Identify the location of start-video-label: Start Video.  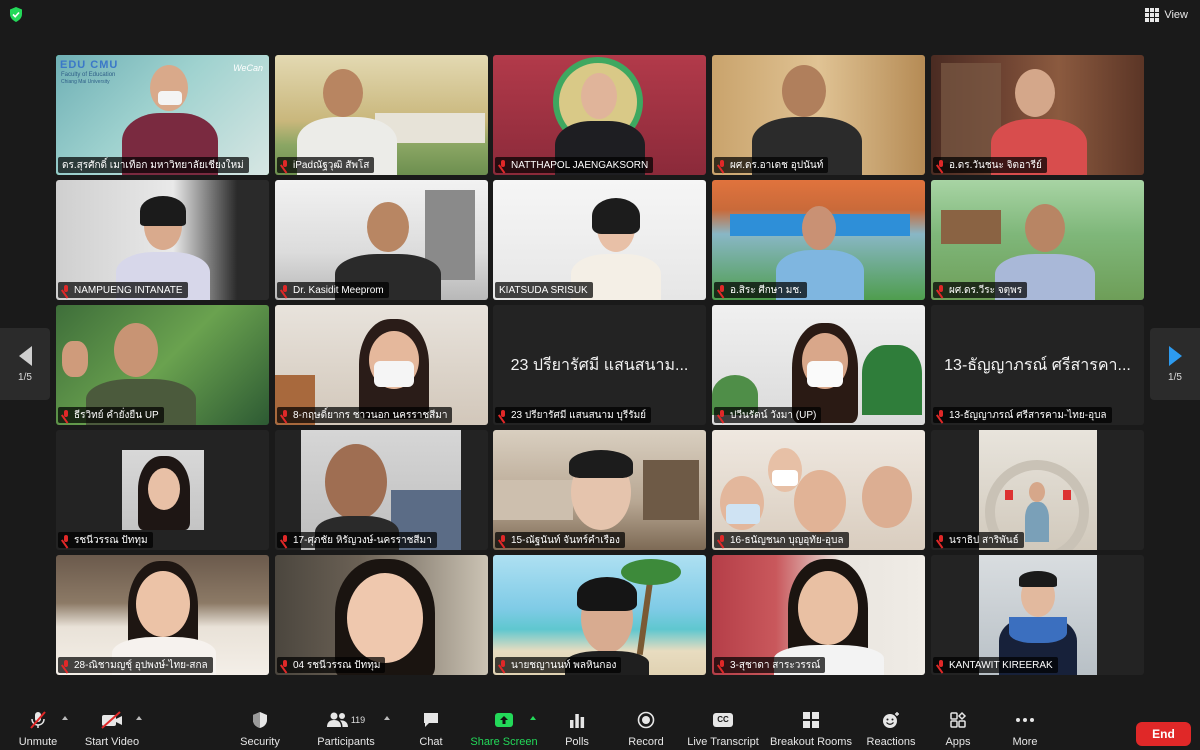
(112, 742).